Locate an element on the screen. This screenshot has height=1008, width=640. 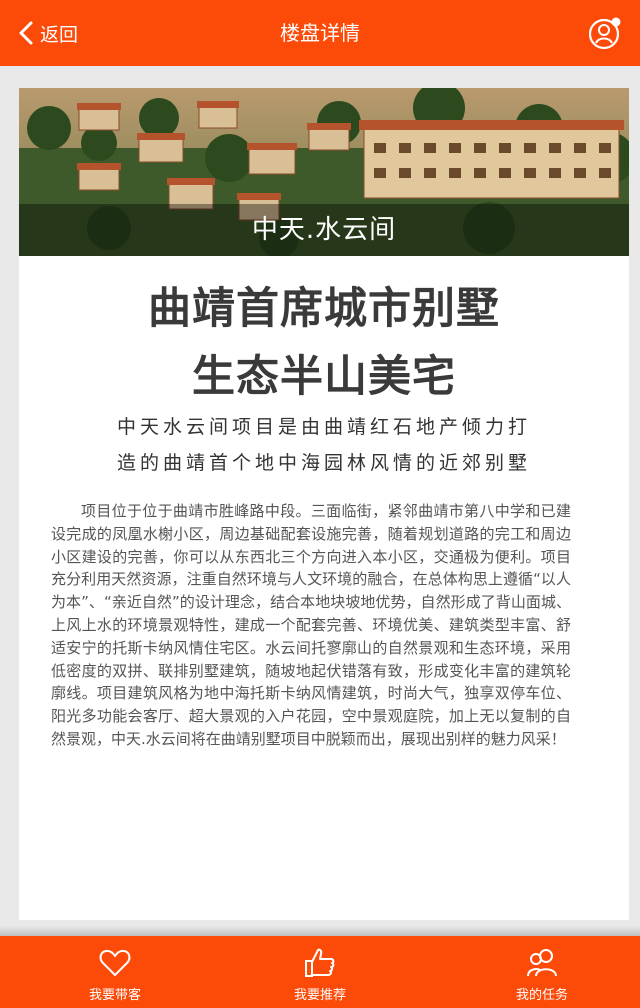
subtitle-line-1: 中天水云间项目是由曲靖红石地产倾力打 is located at coordinates (323, 427).